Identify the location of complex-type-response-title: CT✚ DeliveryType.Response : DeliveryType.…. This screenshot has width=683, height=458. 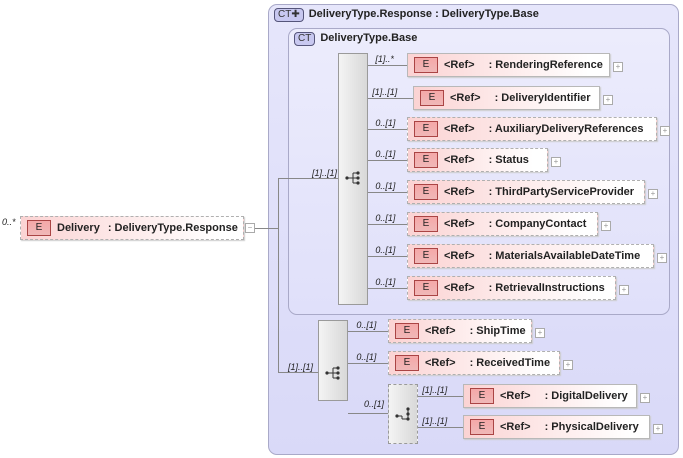
(406, 15).